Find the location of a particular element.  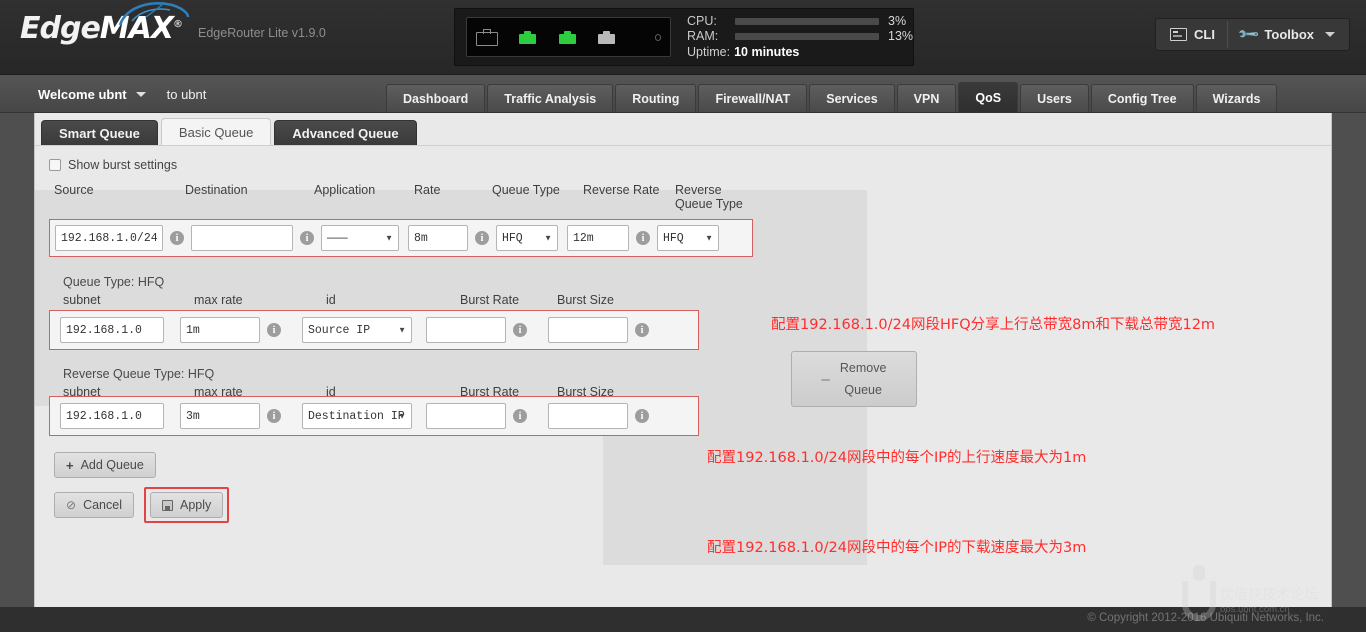

reverse-queue-burst-rate-input is located at coordinates (466, 416).